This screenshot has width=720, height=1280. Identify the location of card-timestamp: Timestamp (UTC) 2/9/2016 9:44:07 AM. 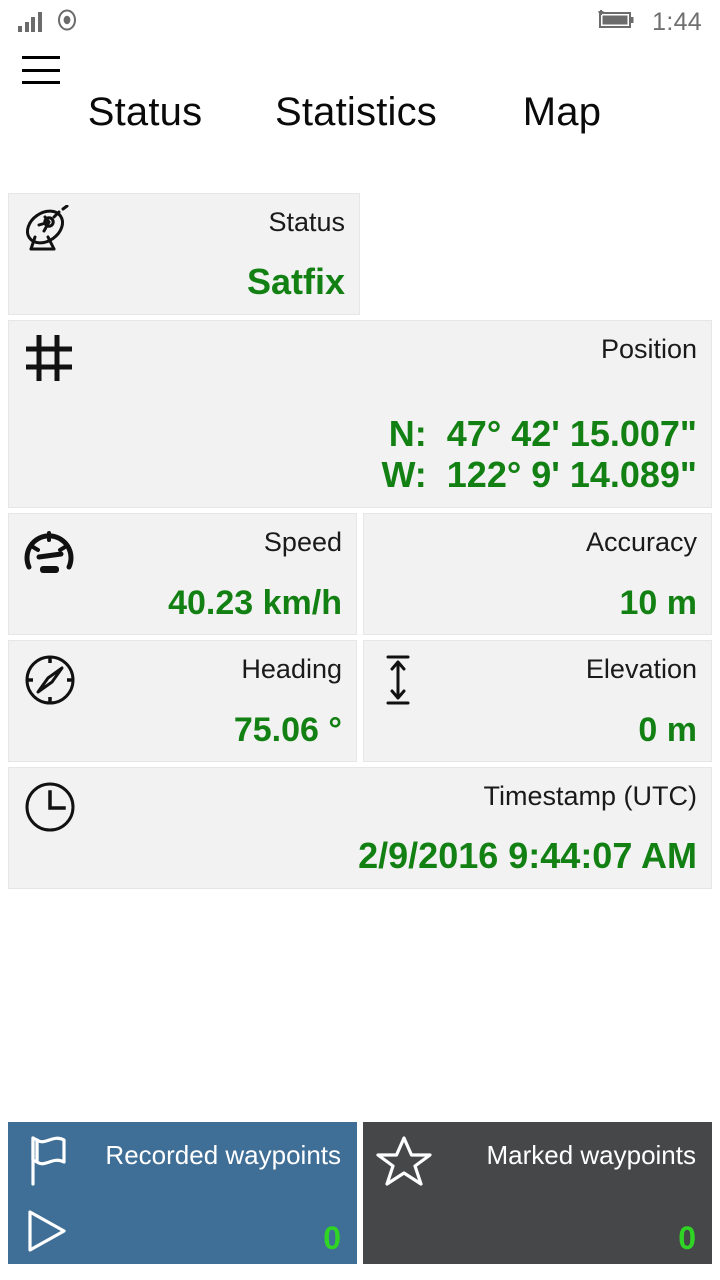
(360, 828).